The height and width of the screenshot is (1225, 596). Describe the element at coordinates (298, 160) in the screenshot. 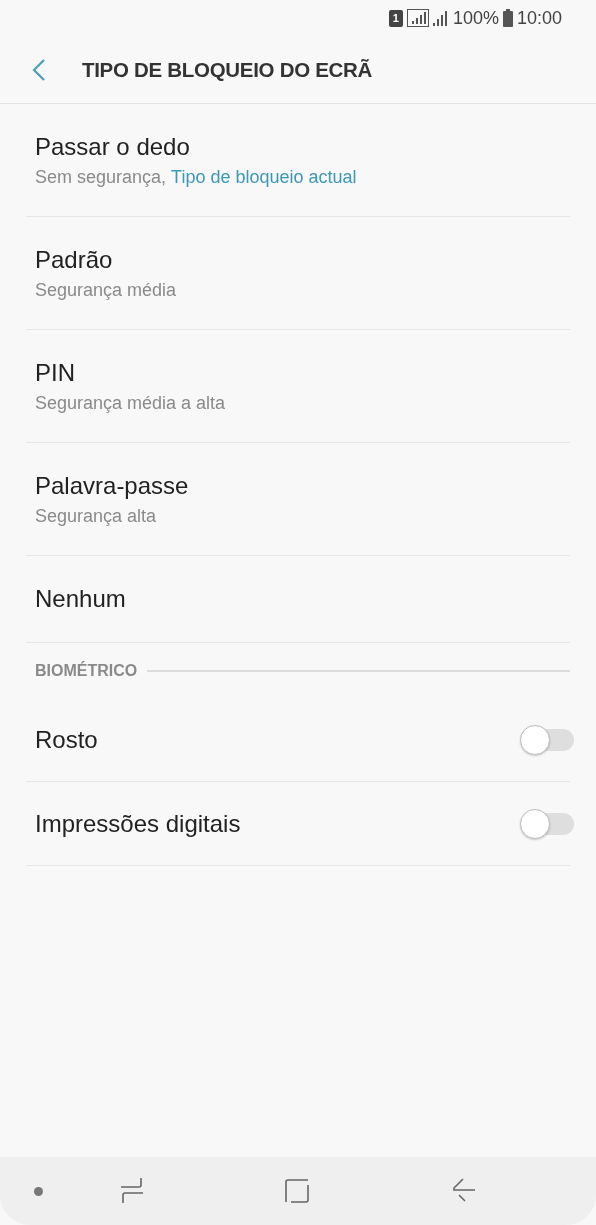

I see `lock-type-option: Passar o dedo Sem segurança, Tipo de bloqueio actual` at that location.